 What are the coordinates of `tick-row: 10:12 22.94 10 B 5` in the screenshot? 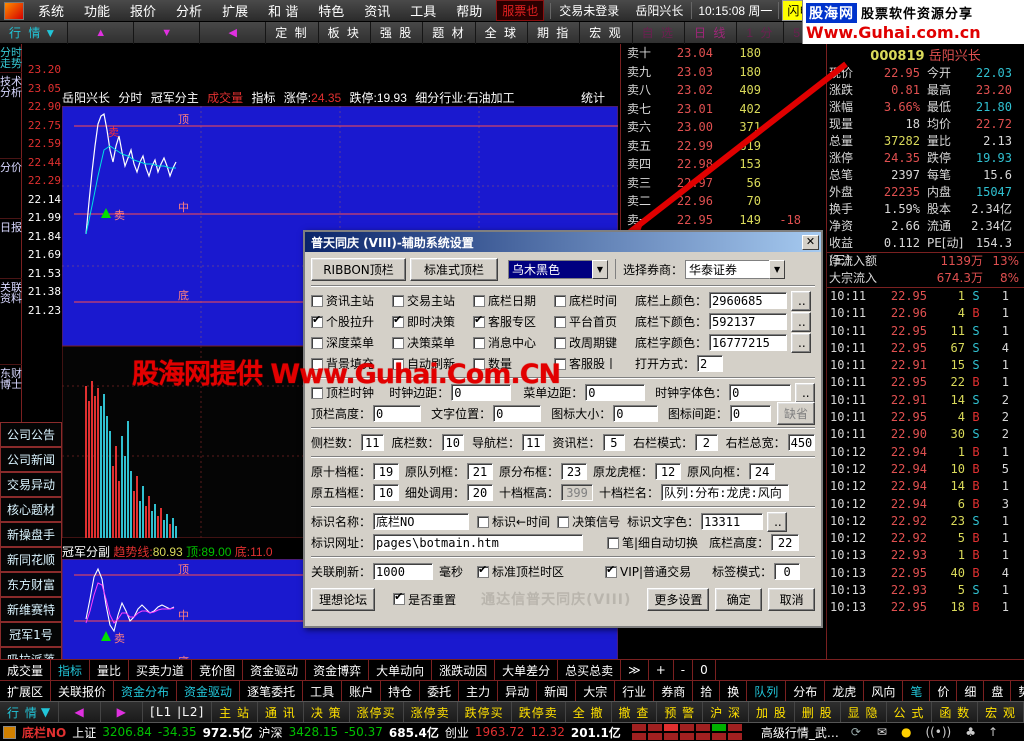 It's located at (925, 469).